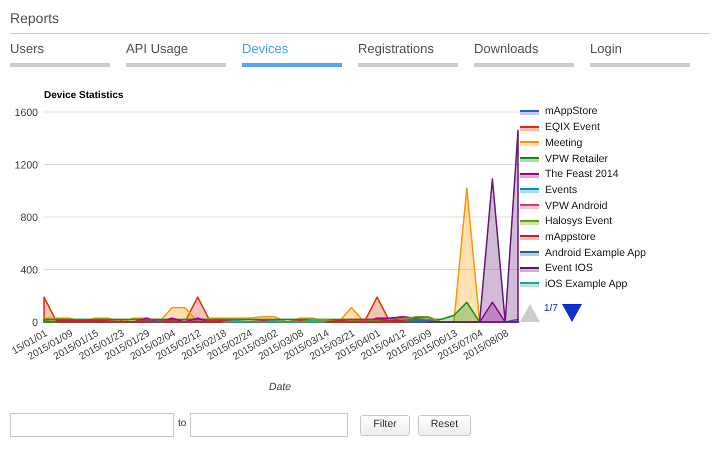 This screenshot has width=720, height=453. I want to click on legend-label: mAppstore, so click(570, 237).